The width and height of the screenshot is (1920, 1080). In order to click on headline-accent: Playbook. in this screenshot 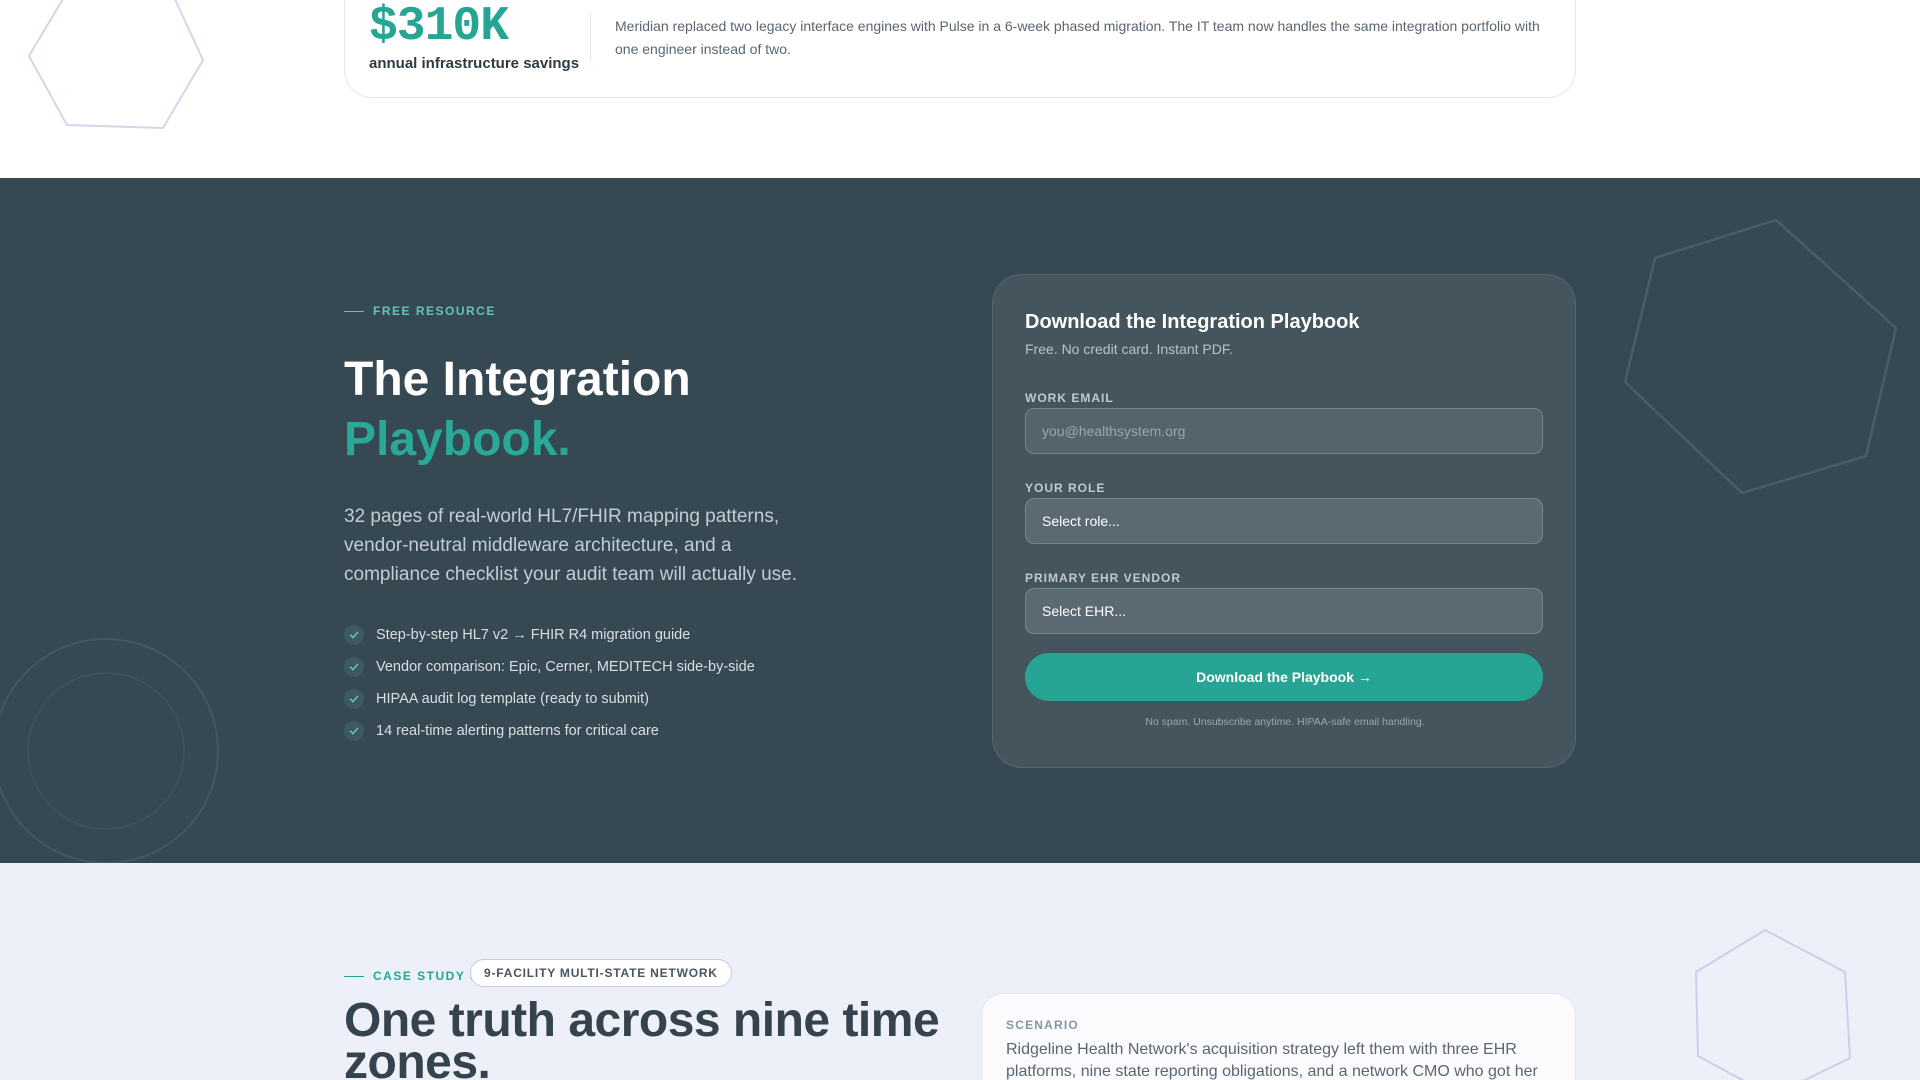, I will do `click(457, 439)`.